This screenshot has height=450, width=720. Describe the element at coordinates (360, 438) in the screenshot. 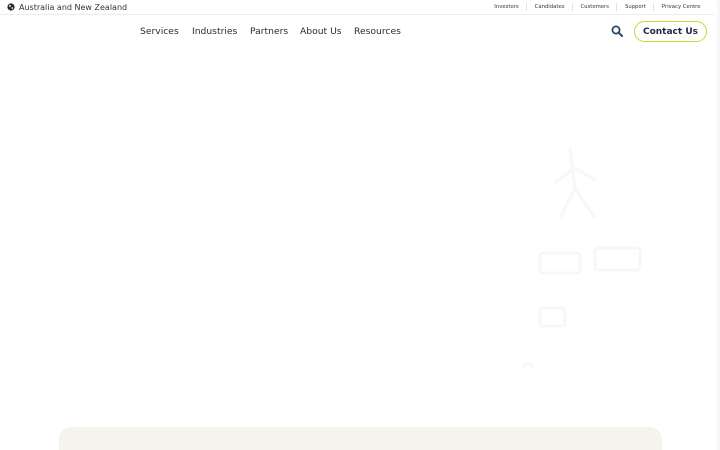

I see `content-panel` at that location.